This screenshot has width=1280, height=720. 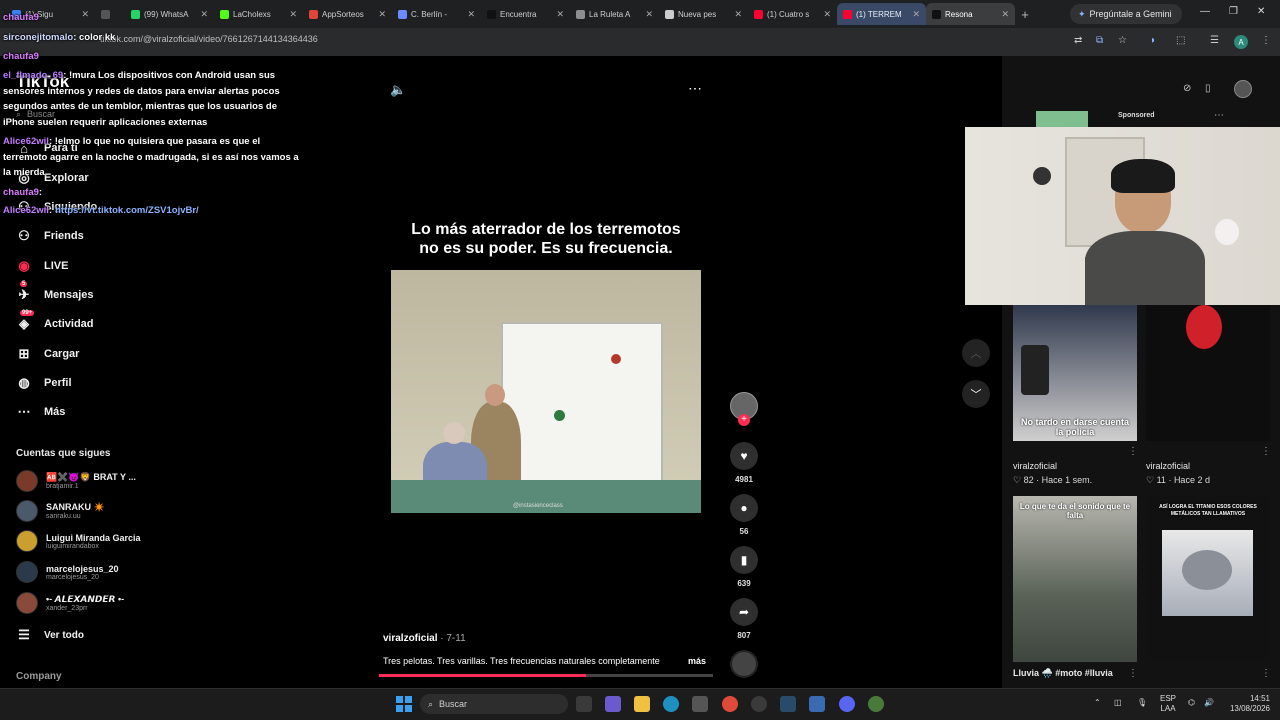 What do you see at coordinates (1266, 673) in the screenshot?
I see `thumb-4-more-icon: ⋮` at bounding box center [1266, 673].